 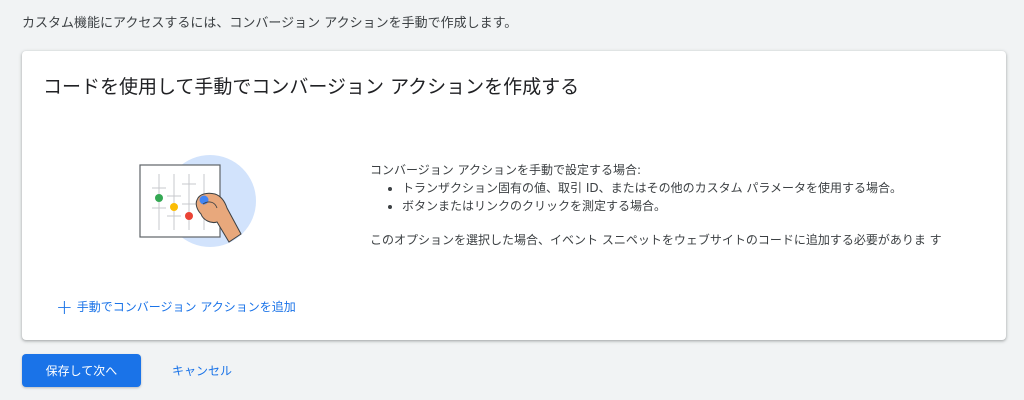 I want to click on card-title: コードを使用して手動でコンバージョン アクションを作成する, so click(x=311, y=87).